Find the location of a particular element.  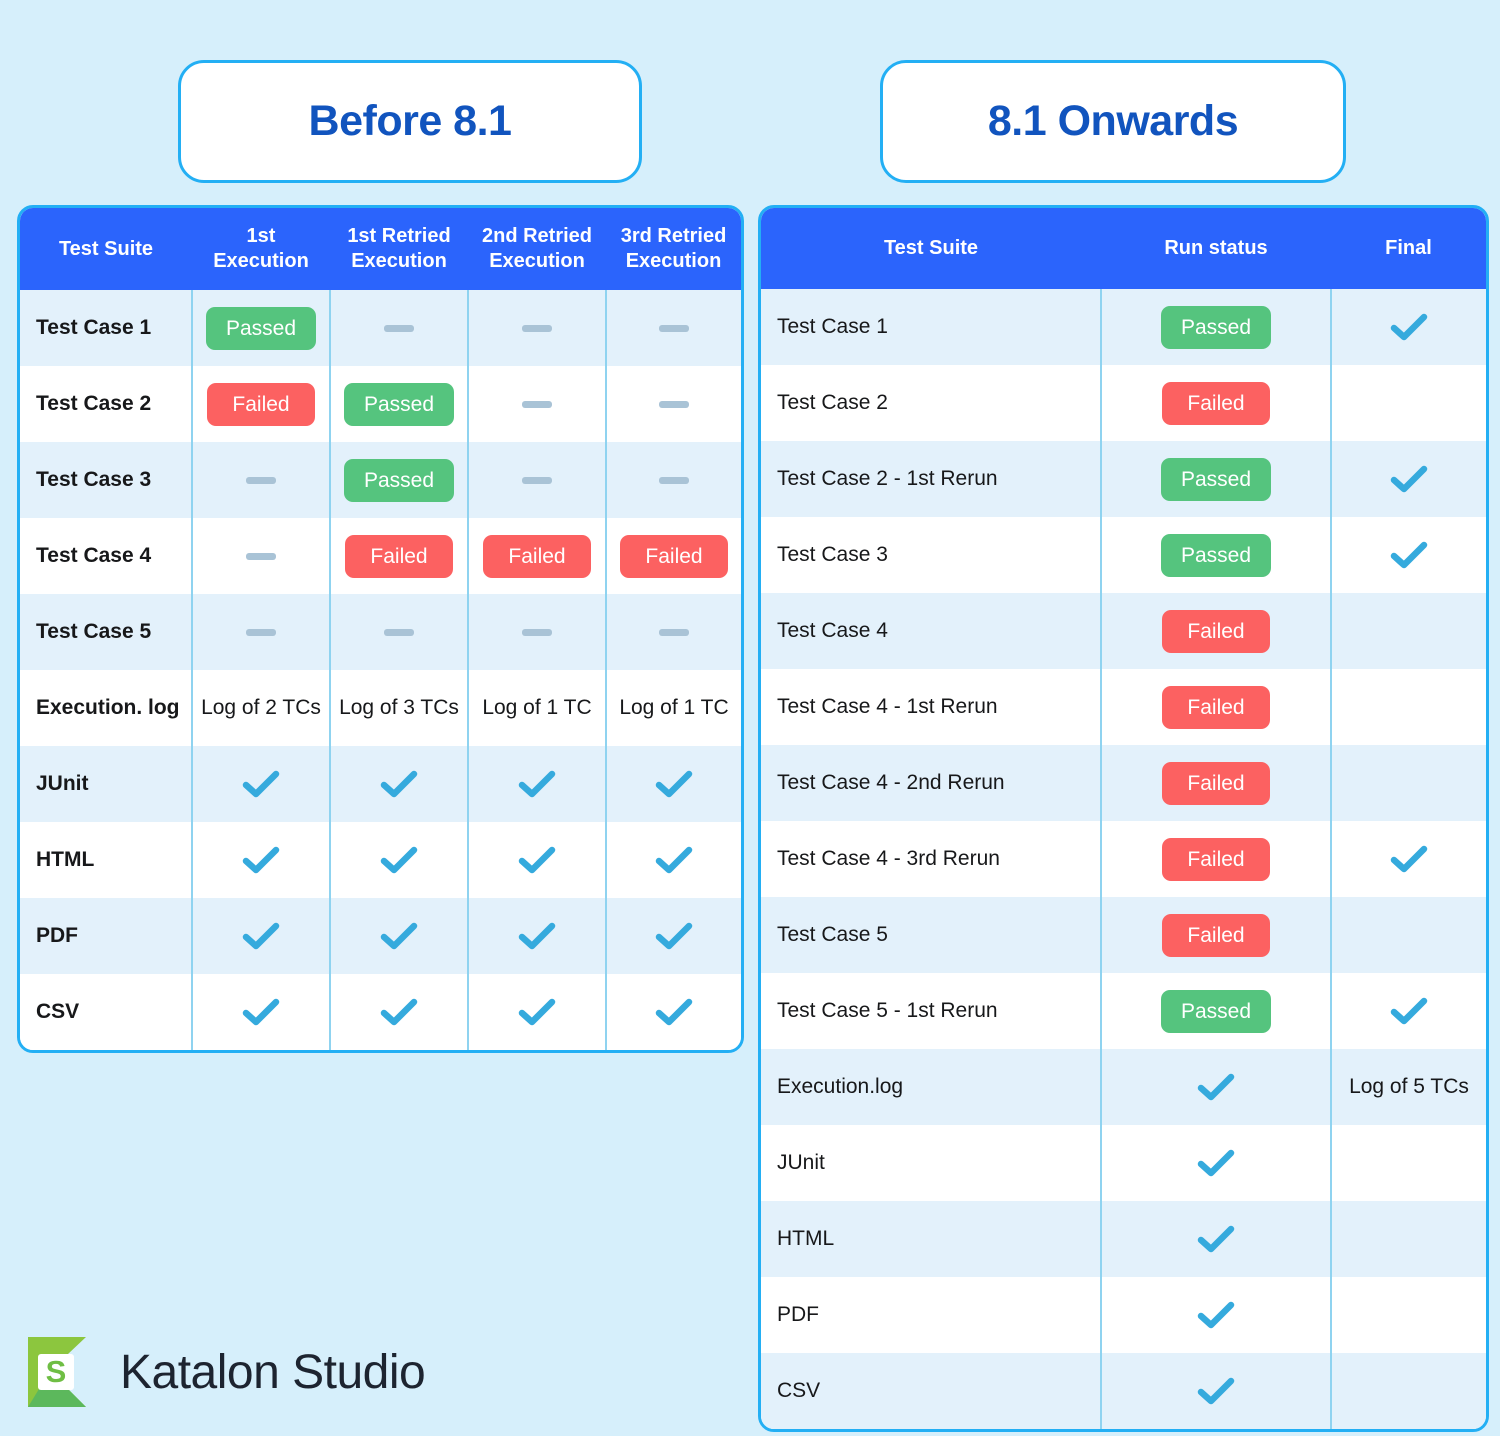

column-header-0: Test Suite is located at coordinates (931, 248).